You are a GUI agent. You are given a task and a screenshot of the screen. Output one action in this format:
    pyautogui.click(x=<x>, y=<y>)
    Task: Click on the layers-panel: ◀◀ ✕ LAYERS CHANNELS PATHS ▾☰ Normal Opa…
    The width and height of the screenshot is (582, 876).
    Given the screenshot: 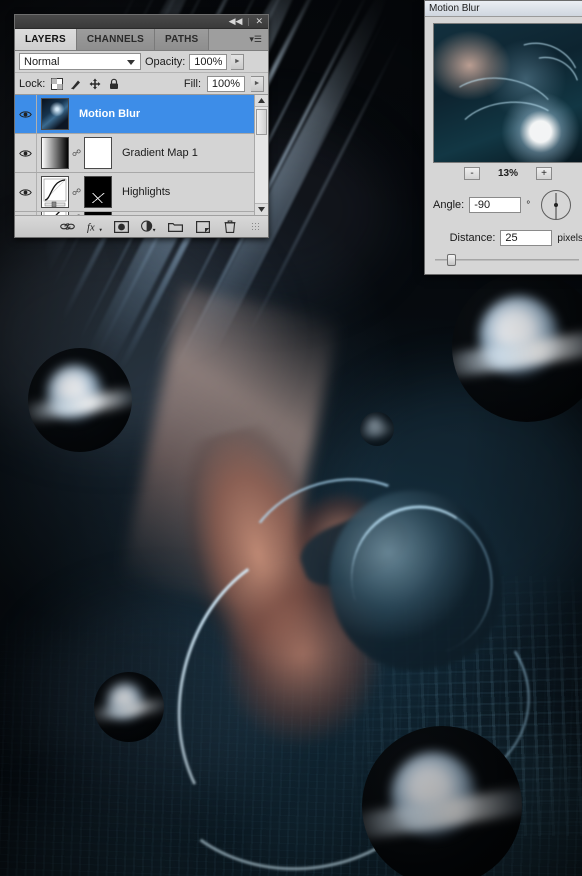 What is the action you would take?
    pyautogui.click(x=141, y=126)
    